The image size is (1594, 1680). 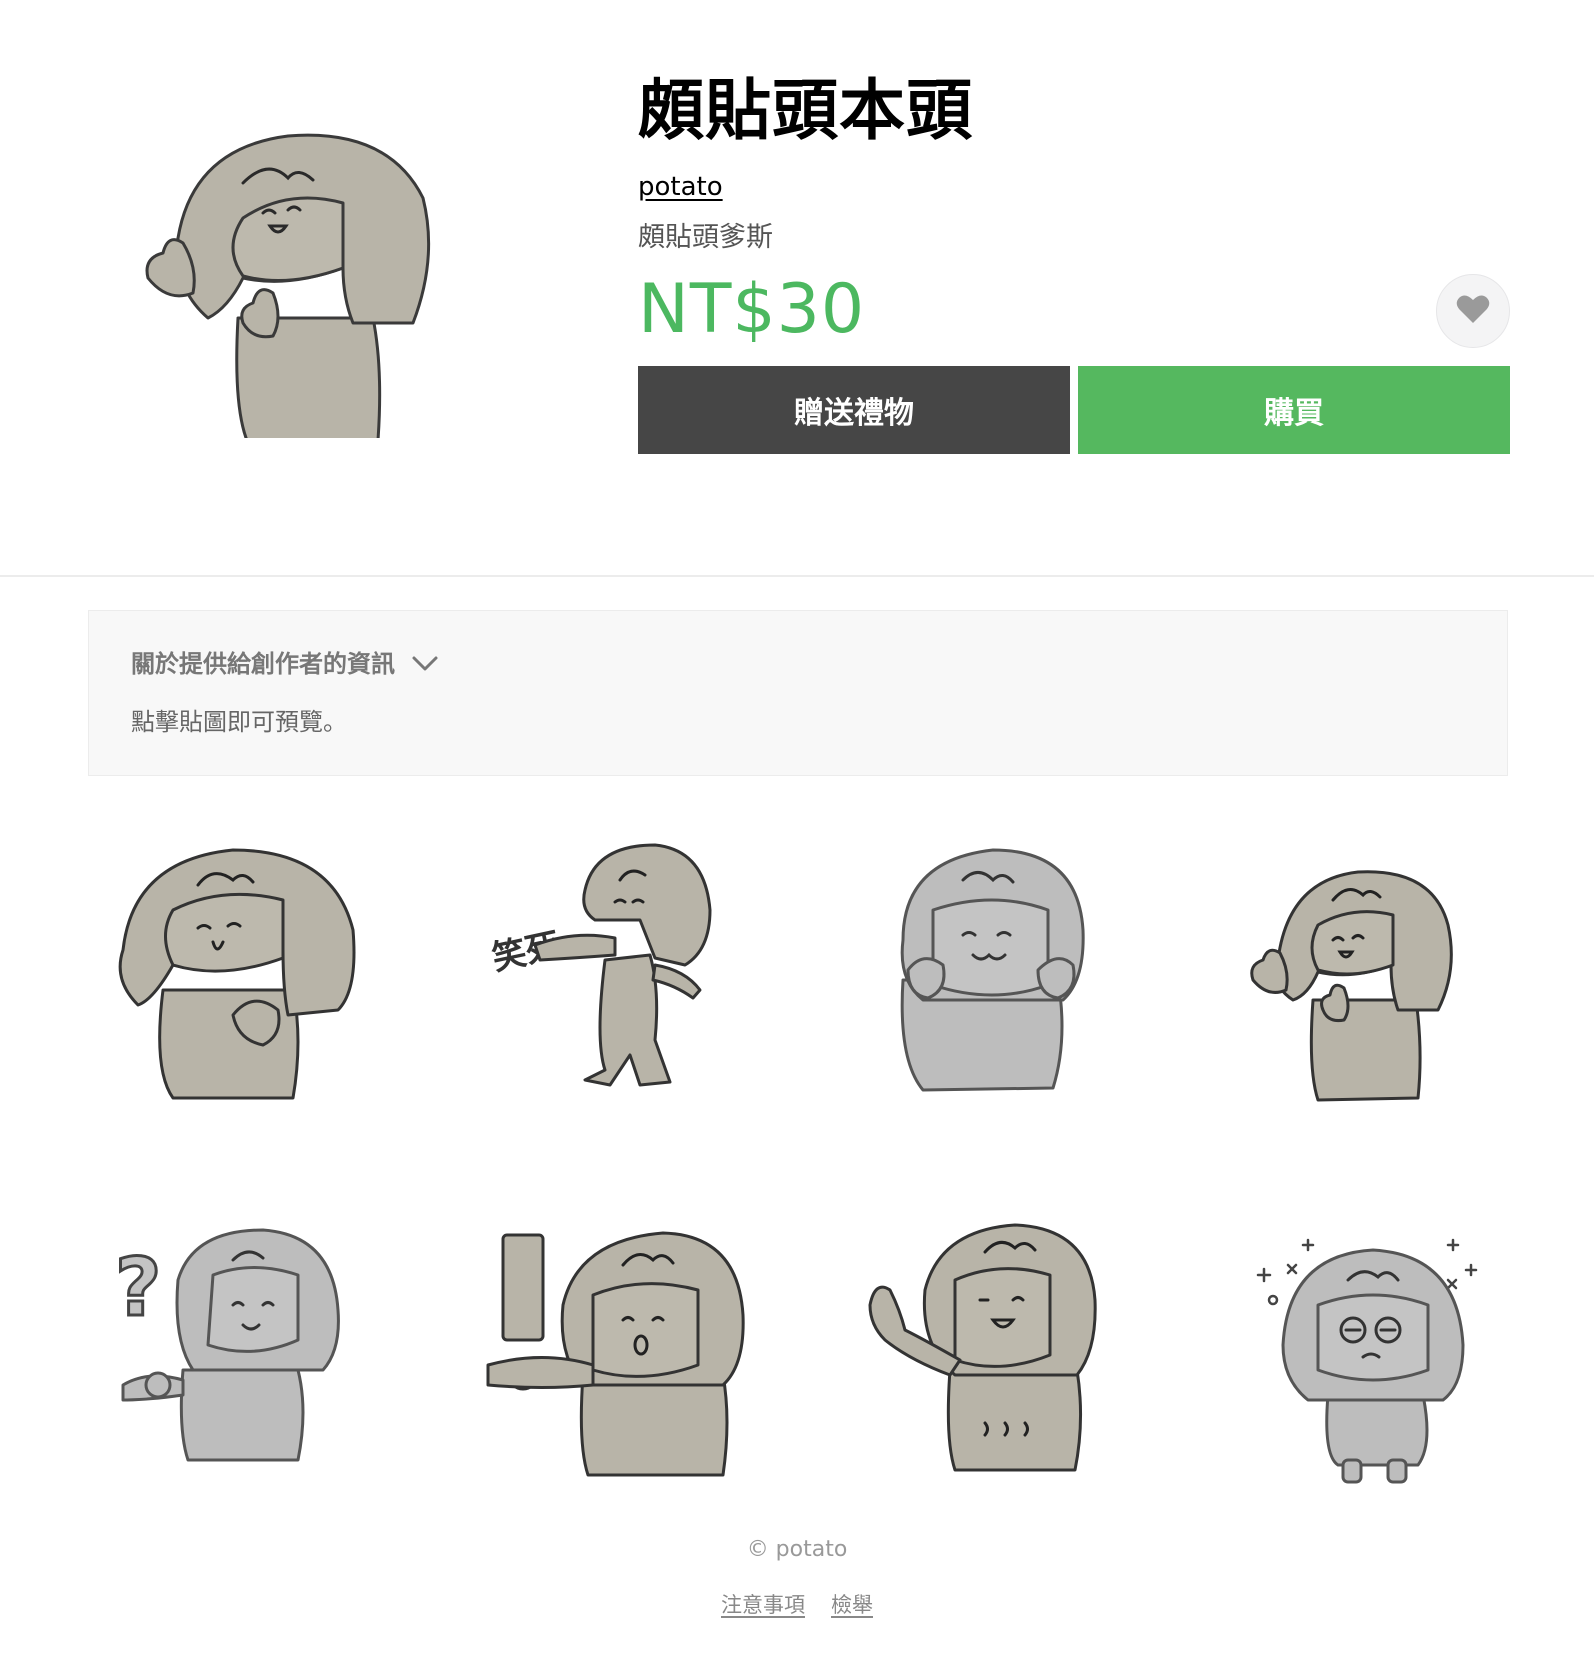 I want to click on sticker-thumbs-up, so click(x=1383, y=995).